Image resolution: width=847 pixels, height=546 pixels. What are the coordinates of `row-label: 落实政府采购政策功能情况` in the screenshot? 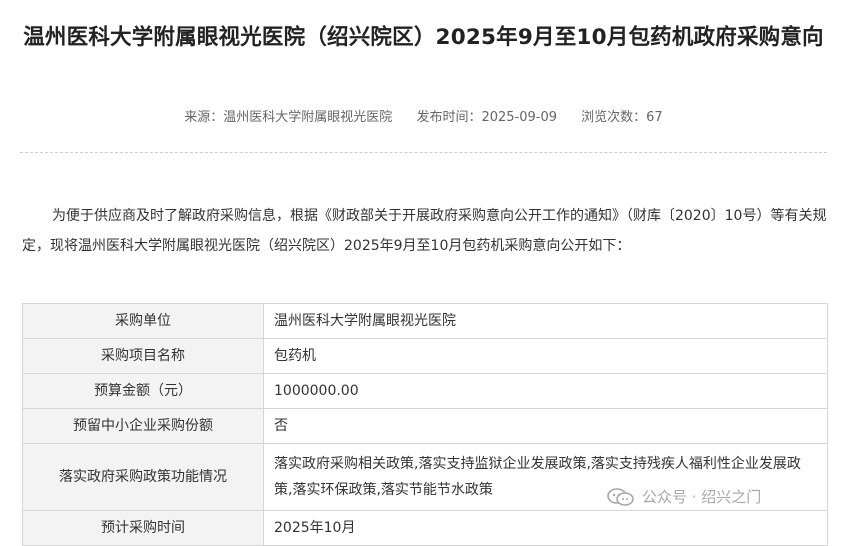 It's located at (143, 477).